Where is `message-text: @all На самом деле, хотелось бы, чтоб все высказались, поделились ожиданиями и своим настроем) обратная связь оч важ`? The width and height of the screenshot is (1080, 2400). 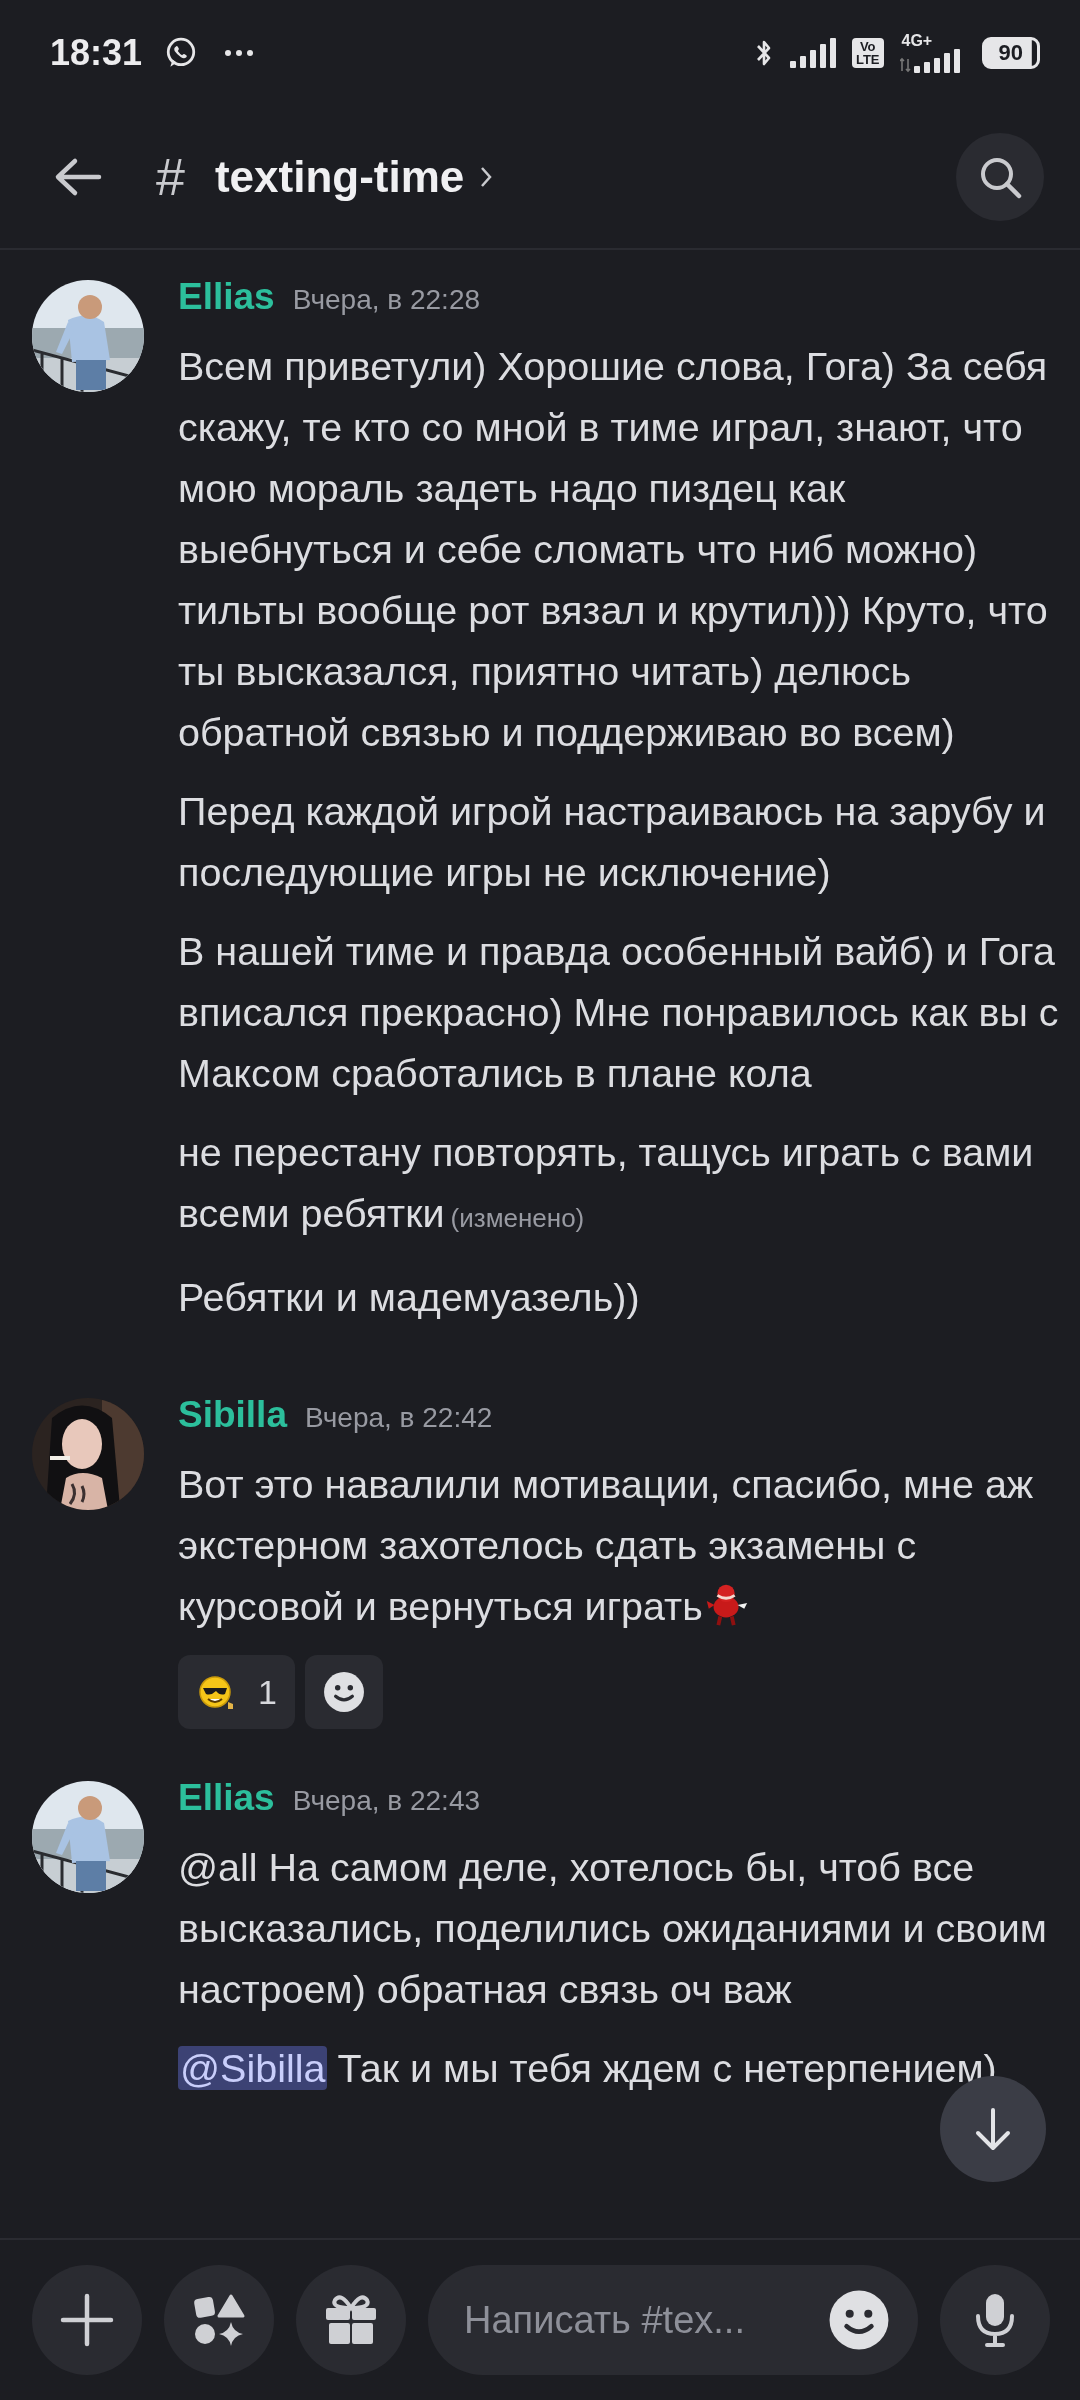 message-text: @all На самом деле, хотелось бы, чтоб все высказались, поделились ожиданиями и своим настроем) обратная связь оч важ is located at coordinates (612, 1928).